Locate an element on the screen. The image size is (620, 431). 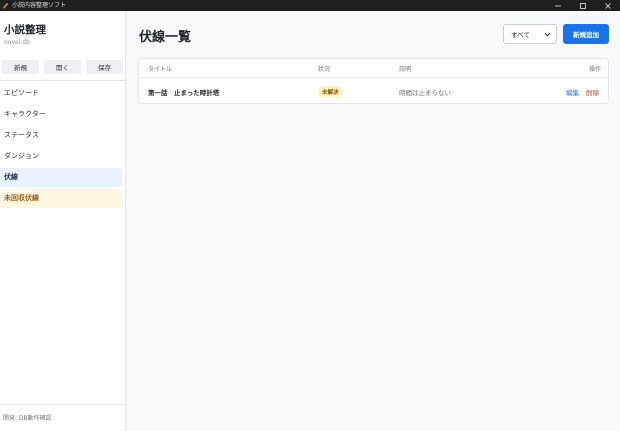
new-button: 新規 is located at coordinates (20, 67).